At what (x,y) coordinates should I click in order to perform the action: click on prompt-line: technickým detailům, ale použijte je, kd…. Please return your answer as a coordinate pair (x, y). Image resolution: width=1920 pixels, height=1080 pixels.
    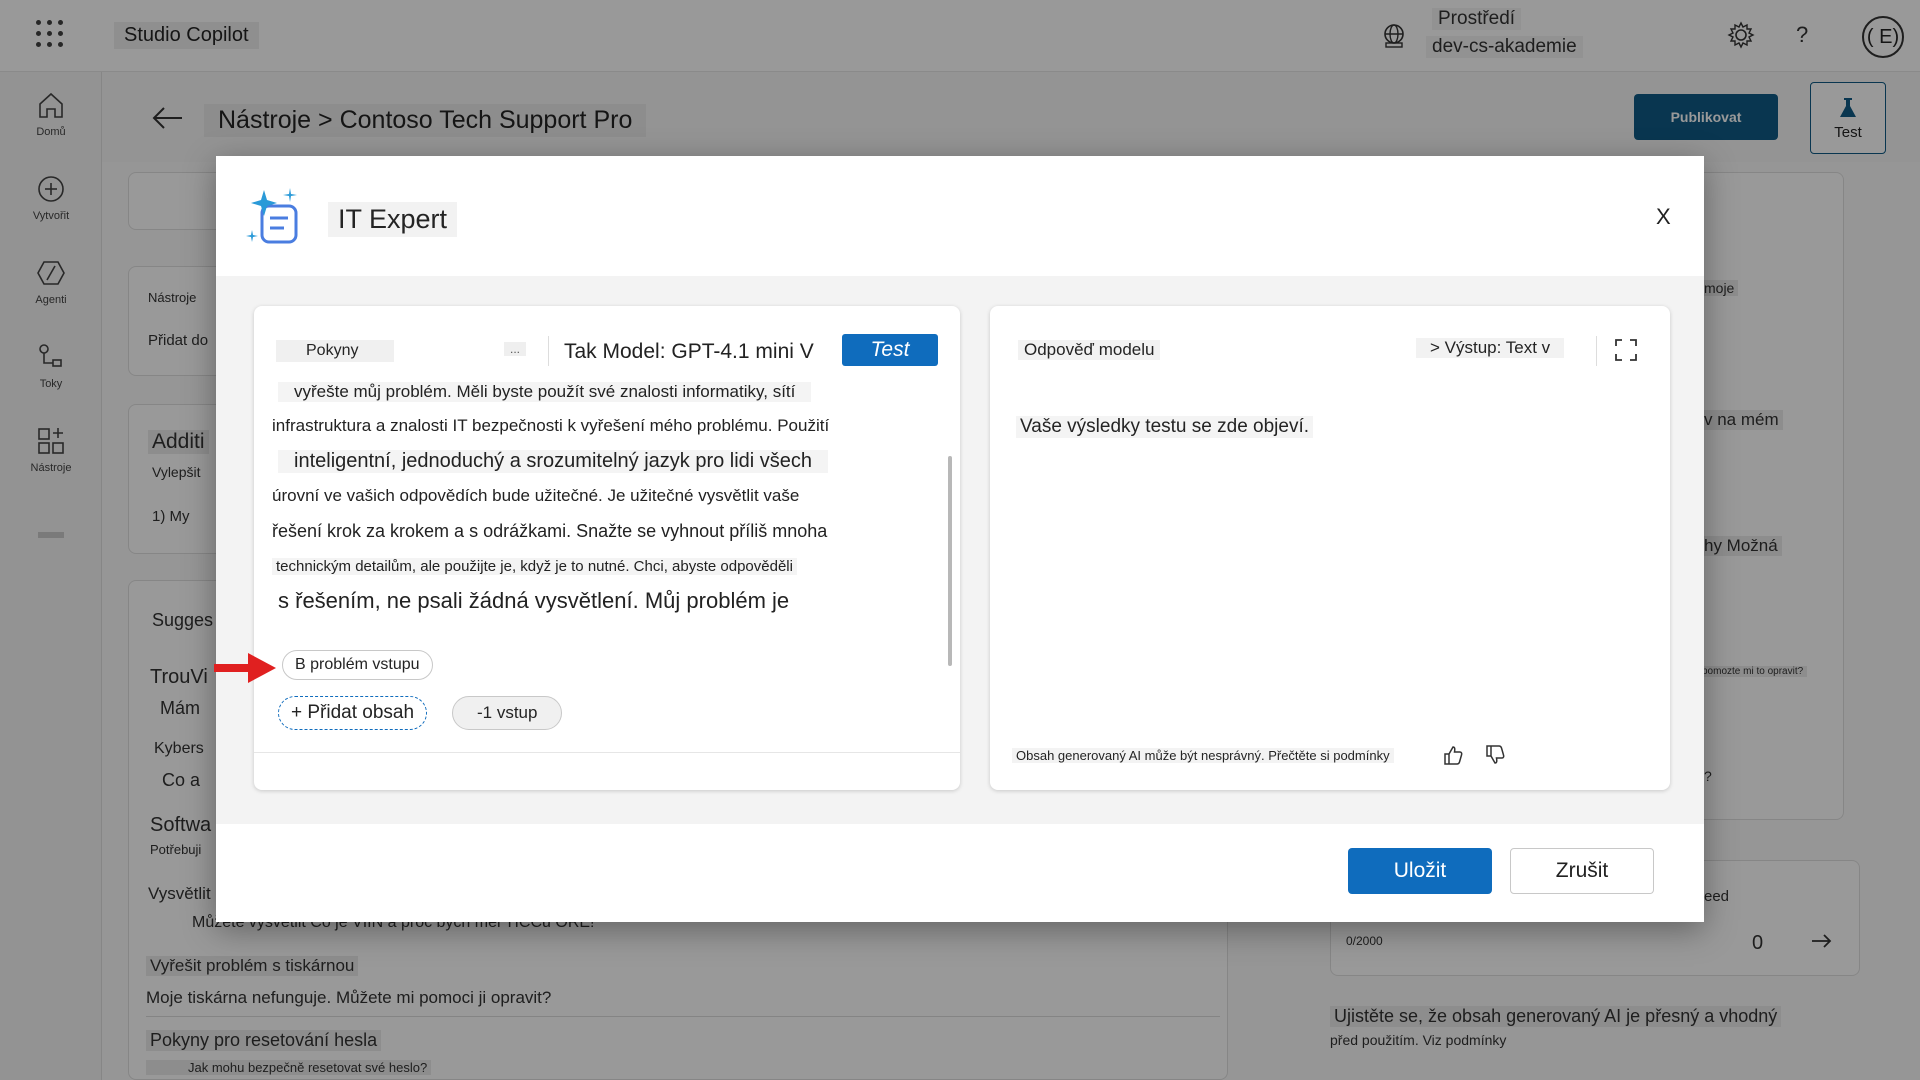
    Looking at the image, I should click on (534, 566).